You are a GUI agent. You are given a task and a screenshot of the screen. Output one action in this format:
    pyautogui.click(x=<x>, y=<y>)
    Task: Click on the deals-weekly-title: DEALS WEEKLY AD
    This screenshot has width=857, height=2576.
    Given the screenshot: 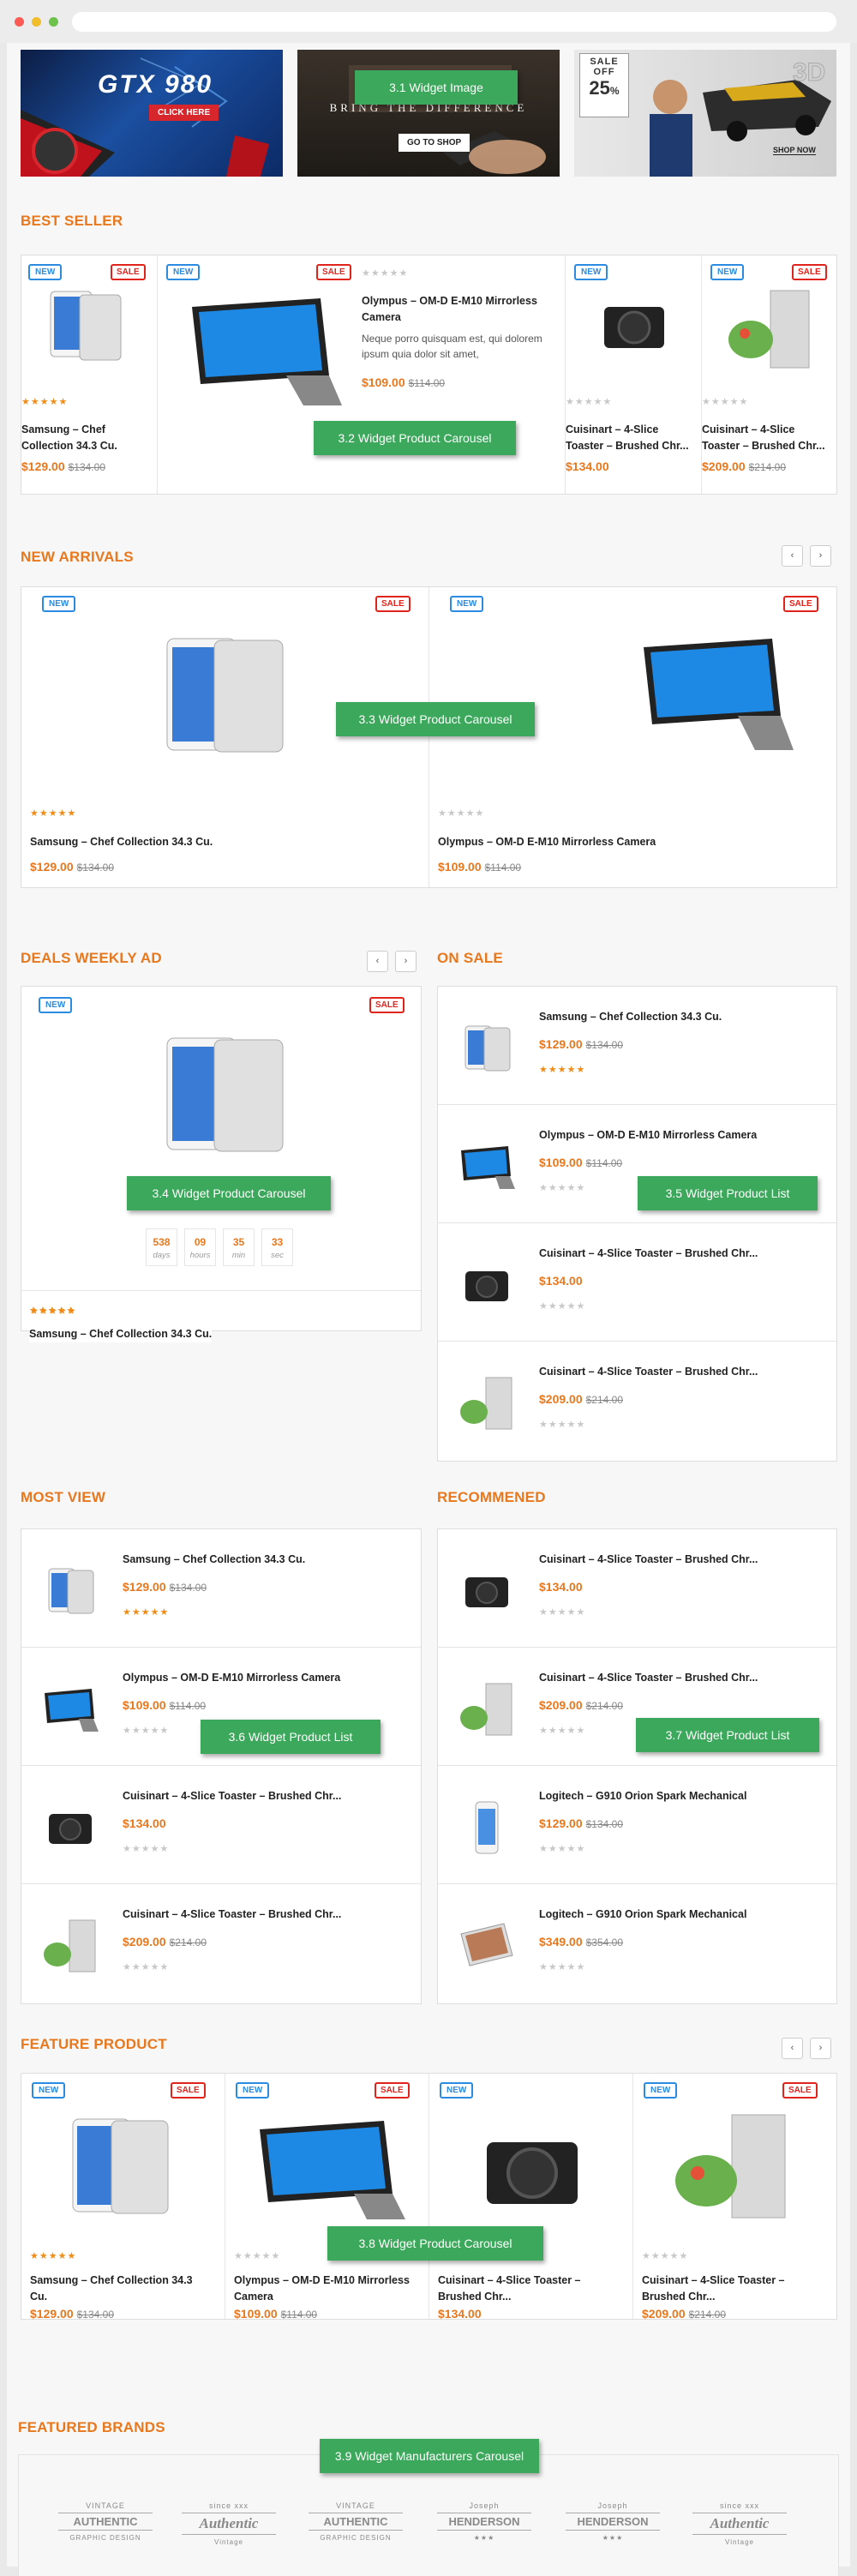 What is the action you would take?
    pyautogui.click(x=91, y=958)
    